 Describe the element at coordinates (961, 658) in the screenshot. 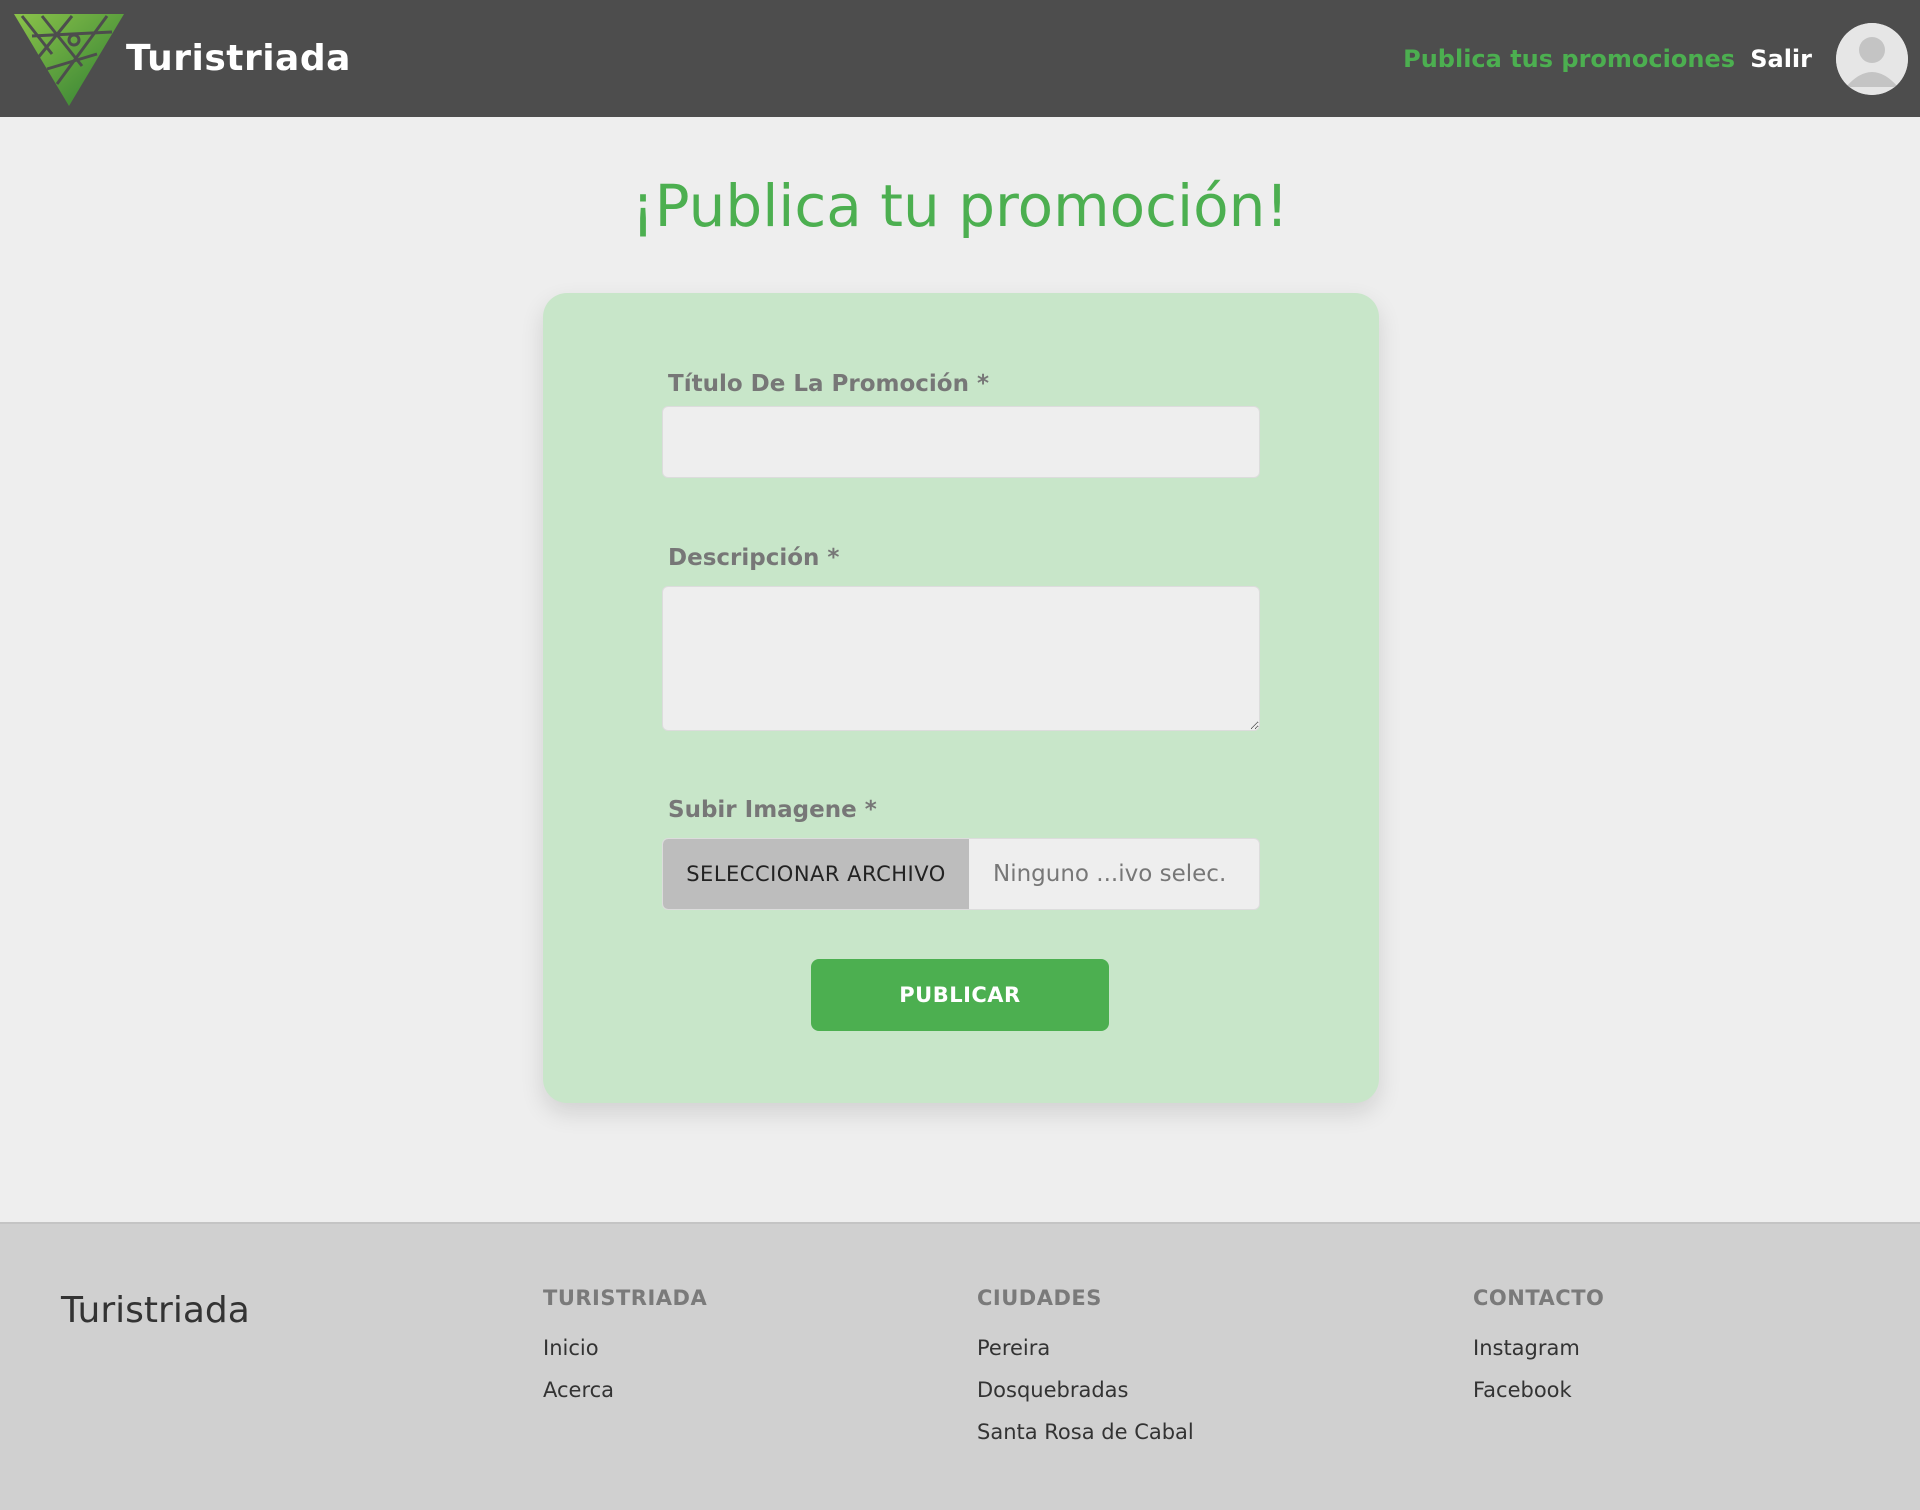

I see `promotion-description-textarea` at that location.